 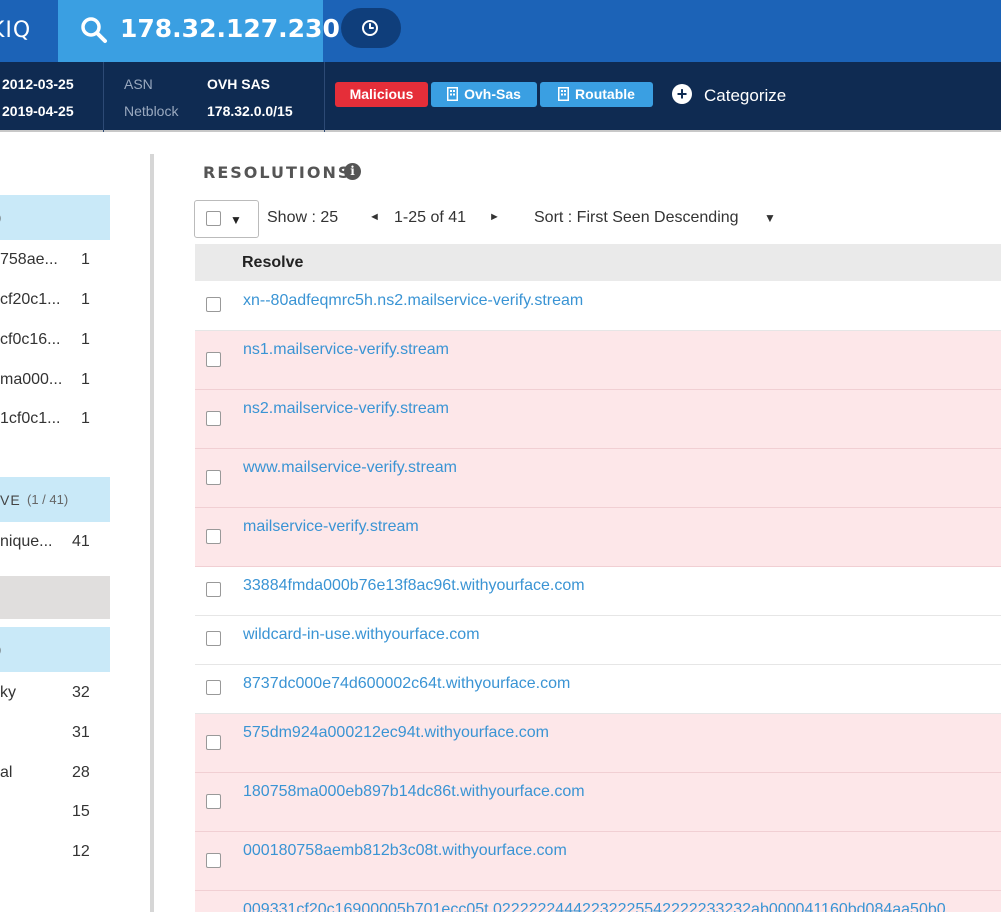 What do you see at coordinates (598, 743) in the screenshot?
I see `table-row: 575dm924a000212ec94t.withyourface.com` at bounding box center [598, 743].